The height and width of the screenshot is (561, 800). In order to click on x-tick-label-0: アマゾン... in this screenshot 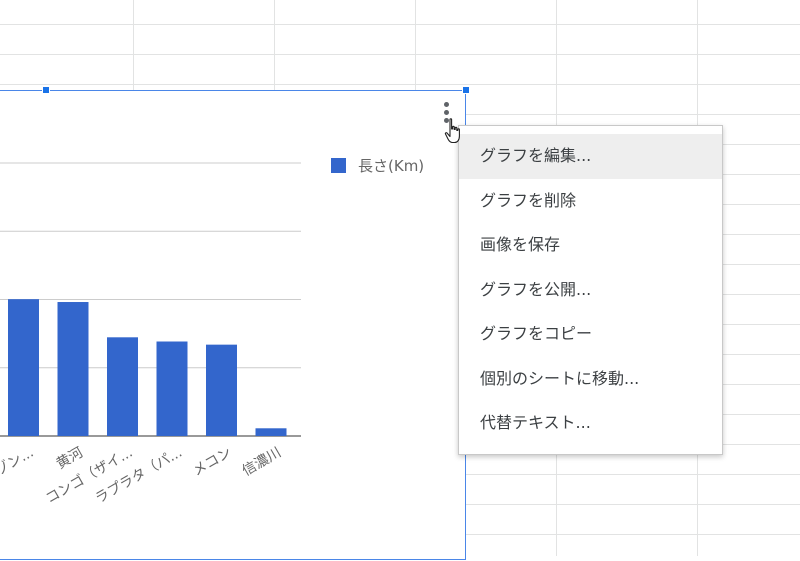, I will do `click(18, 469)`.